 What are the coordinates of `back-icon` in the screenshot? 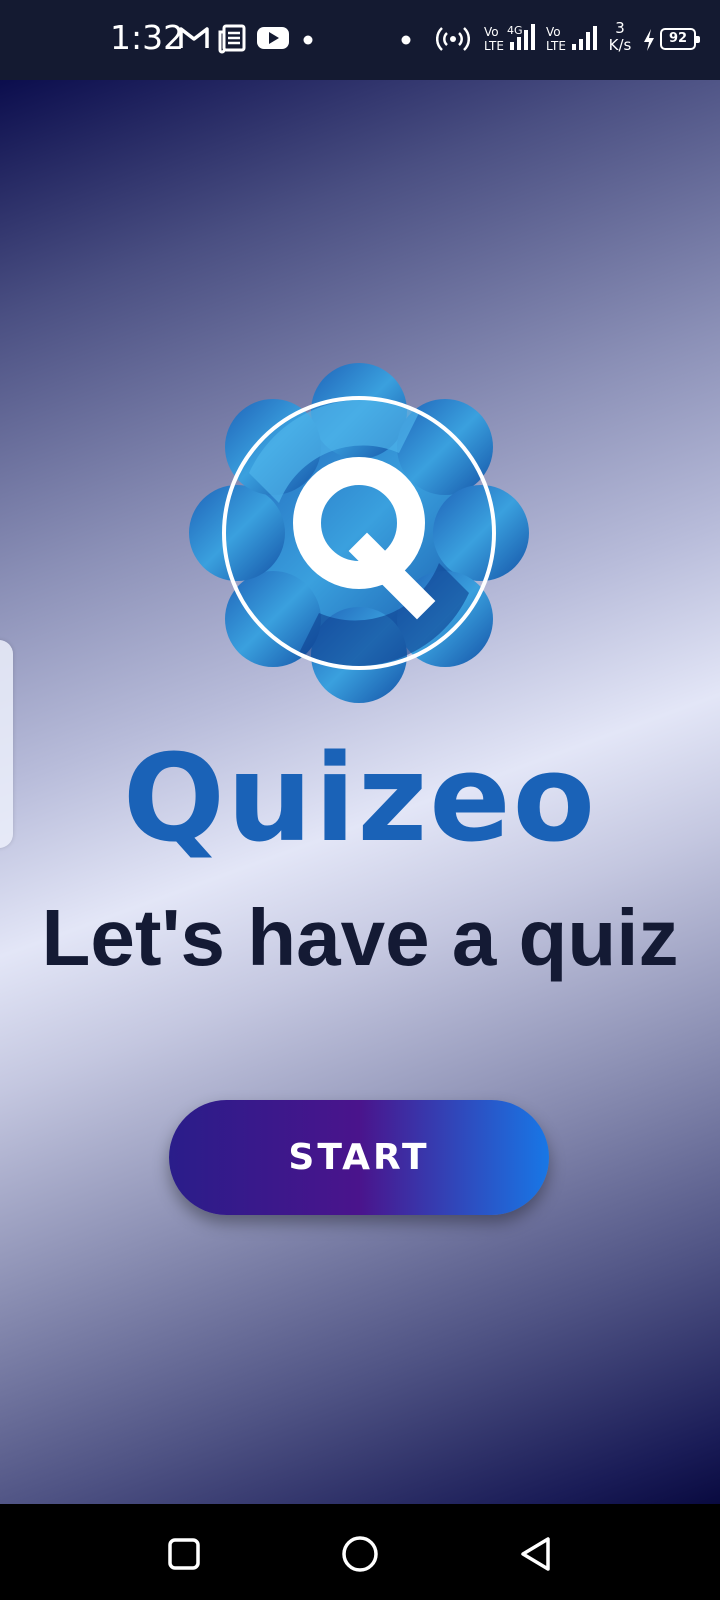 It's located at (536, 1554).